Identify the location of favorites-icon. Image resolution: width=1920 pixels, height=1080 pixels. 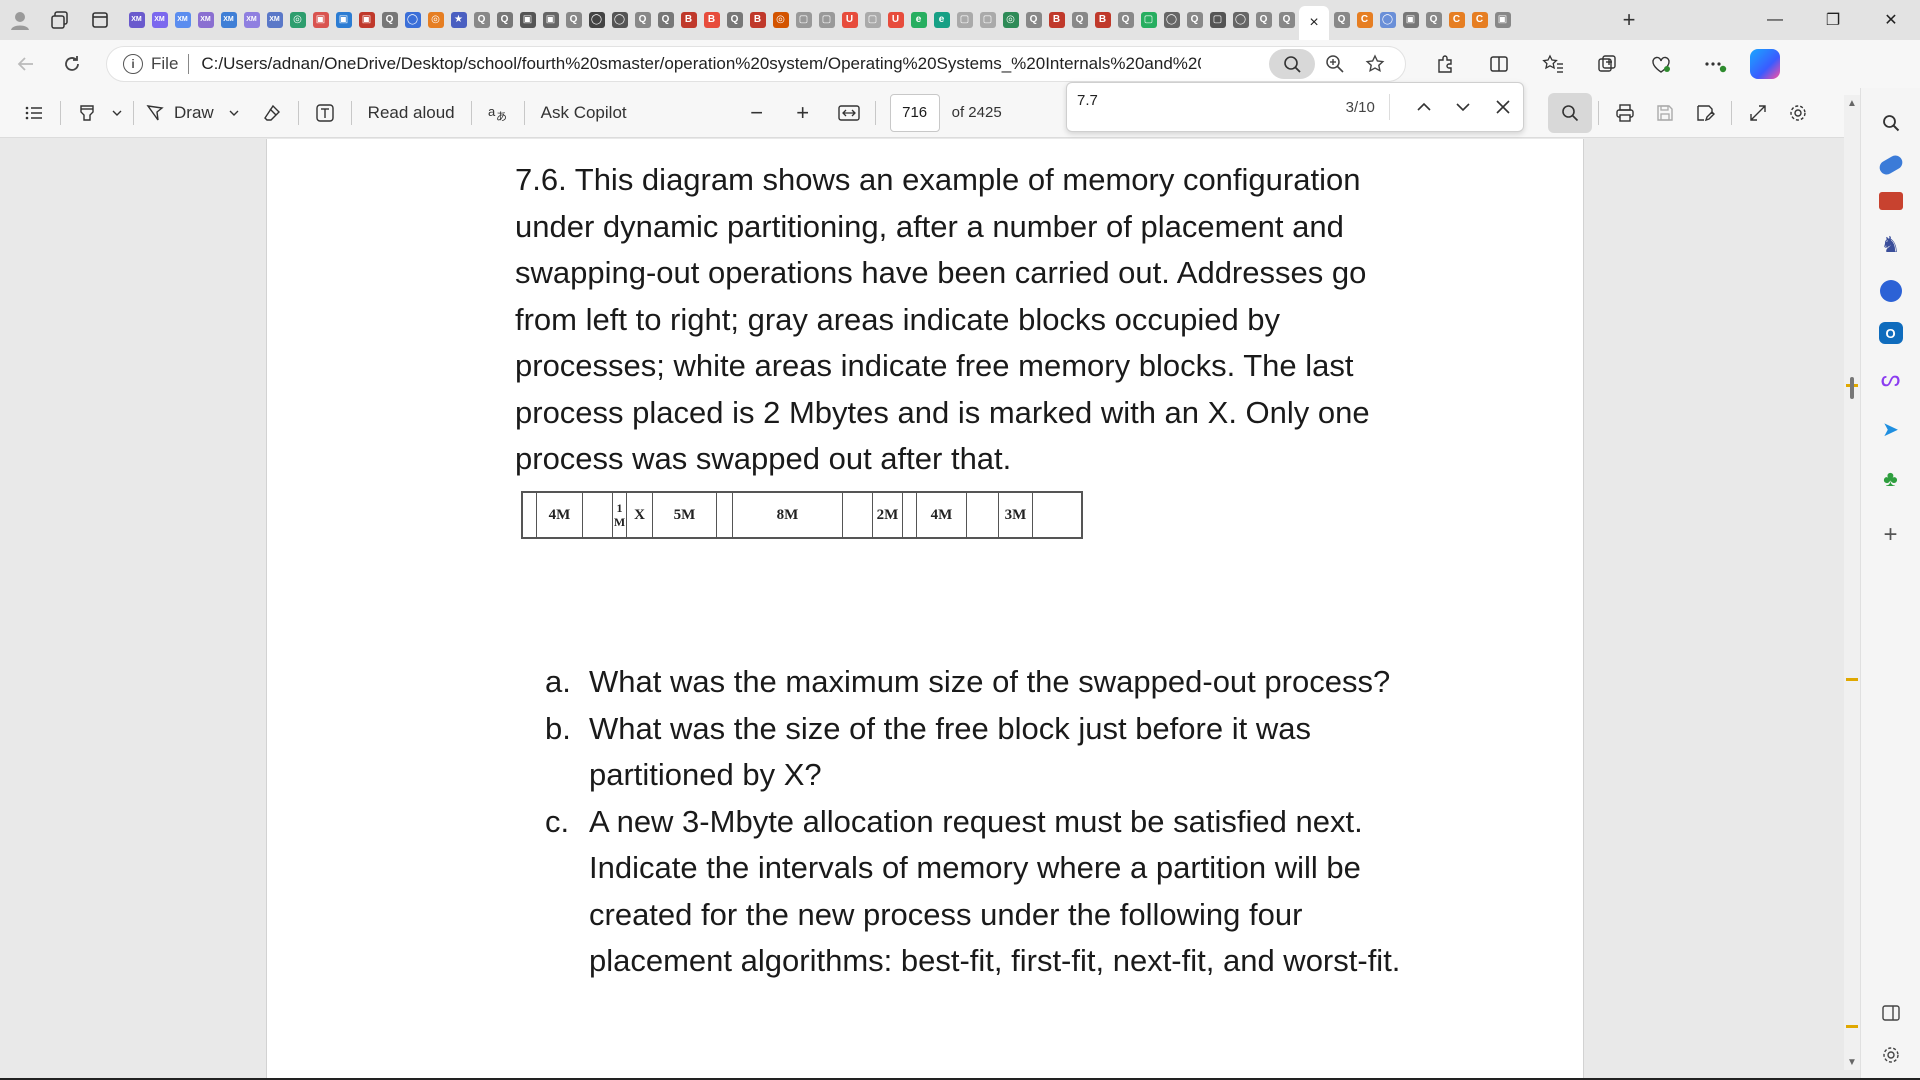
(1553, 64).